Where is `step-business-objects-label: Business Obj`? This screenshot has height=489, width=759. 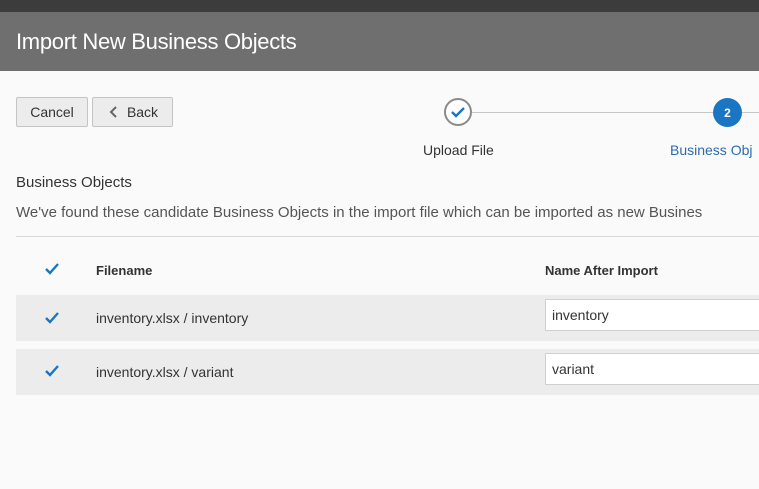
step-business-objects-label: Business Obj is located at coordinates (711, 150).